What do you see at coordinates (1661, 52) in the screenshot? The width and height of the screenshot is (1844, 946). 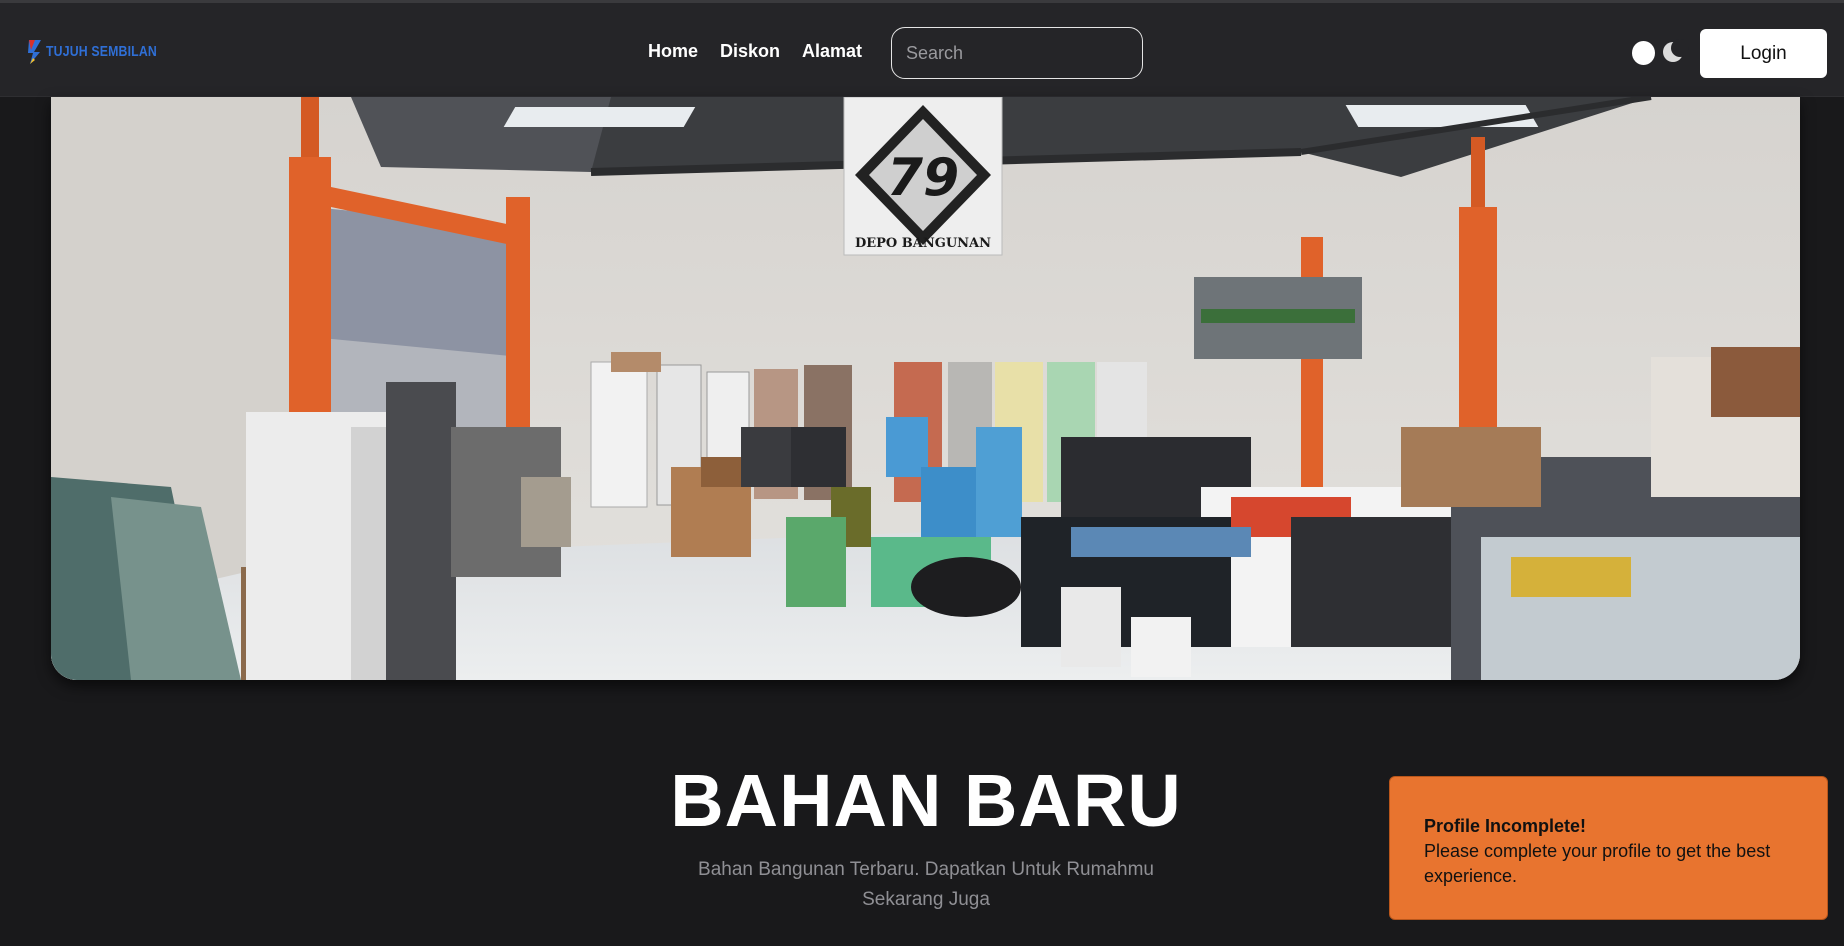 I see `theme-toggle` at bounding box center [1661, 52].